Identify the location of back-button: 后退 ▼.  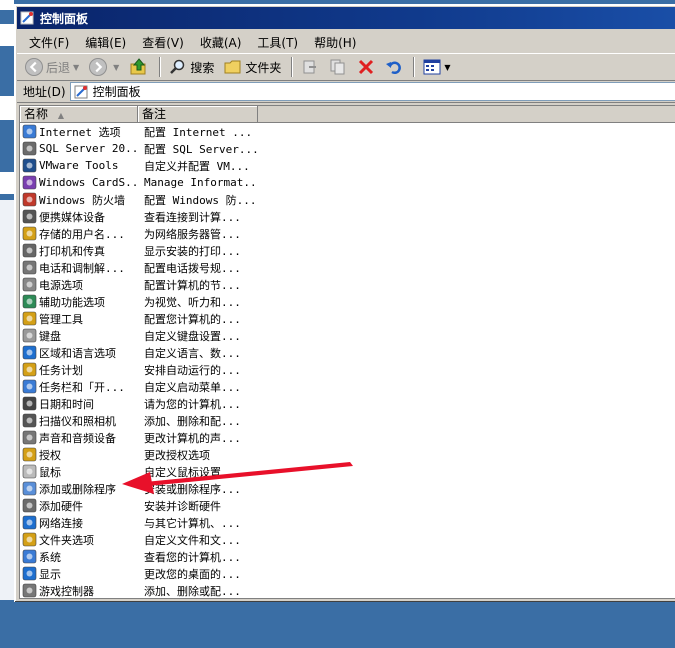
(52, 67).